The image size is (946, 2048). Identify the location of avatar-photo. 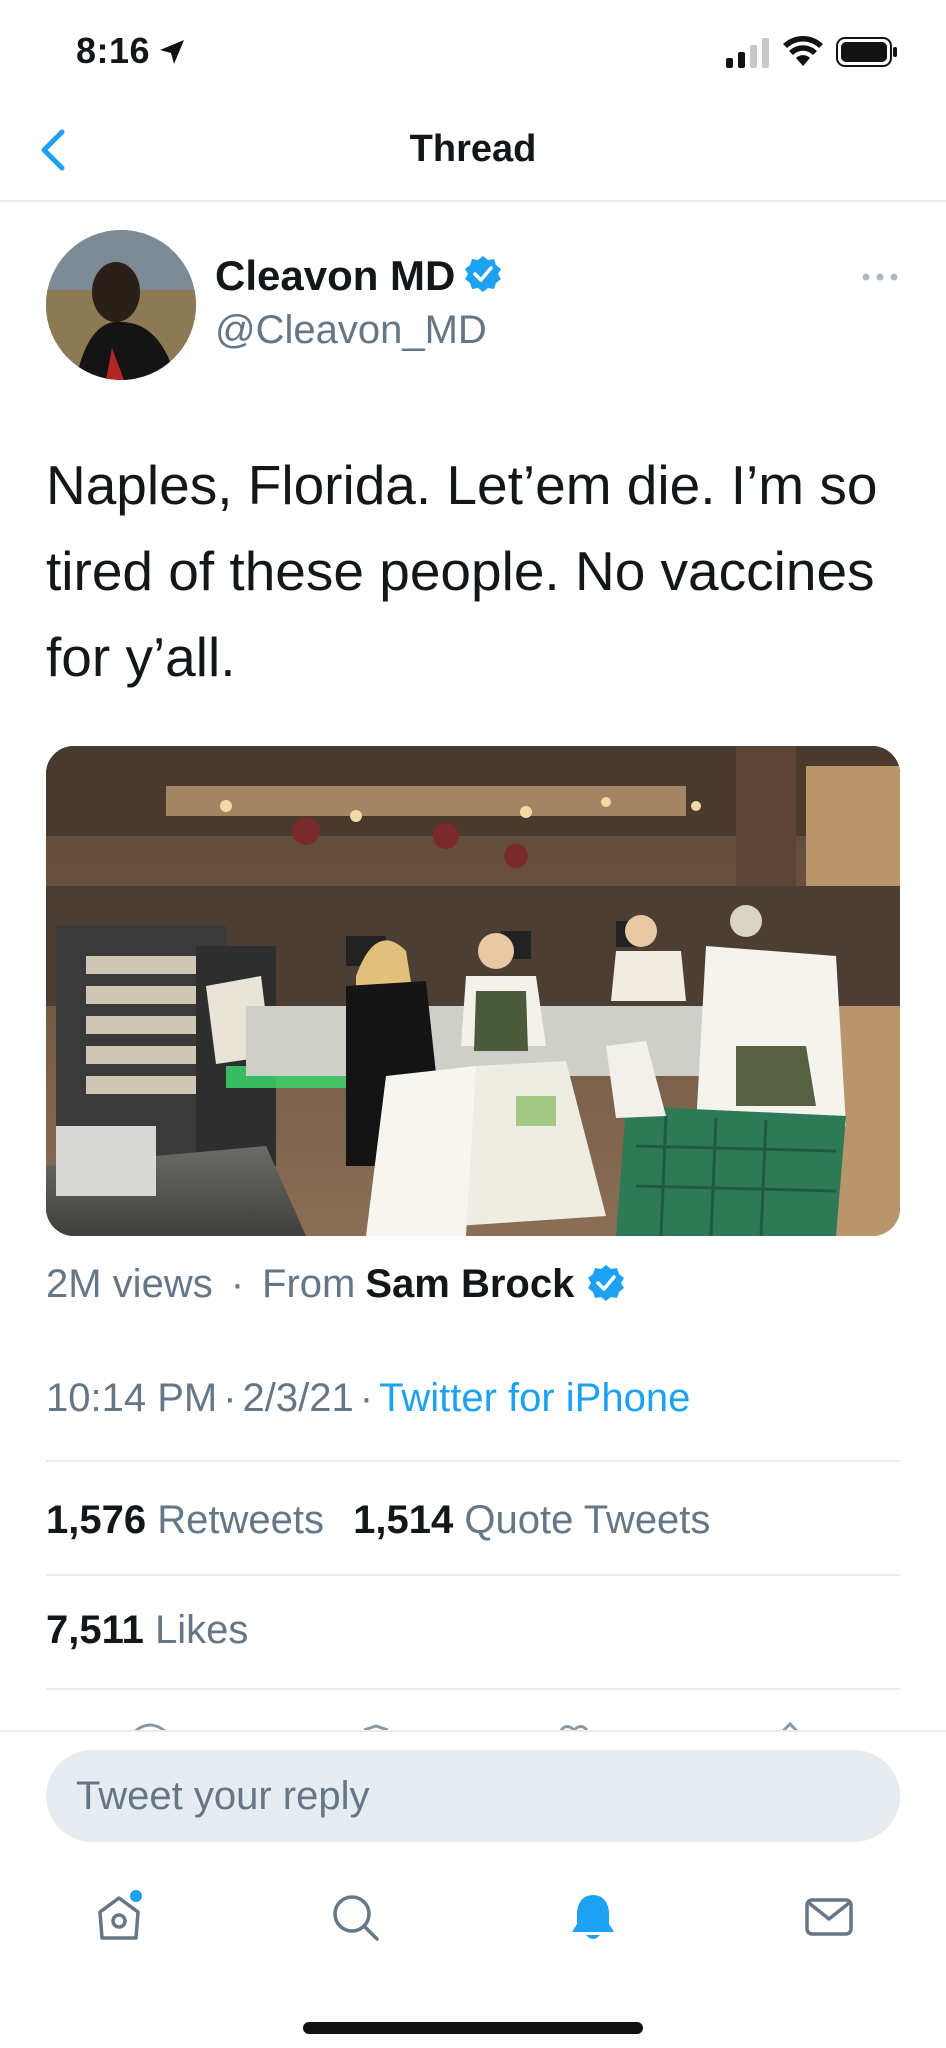
(121, 305).